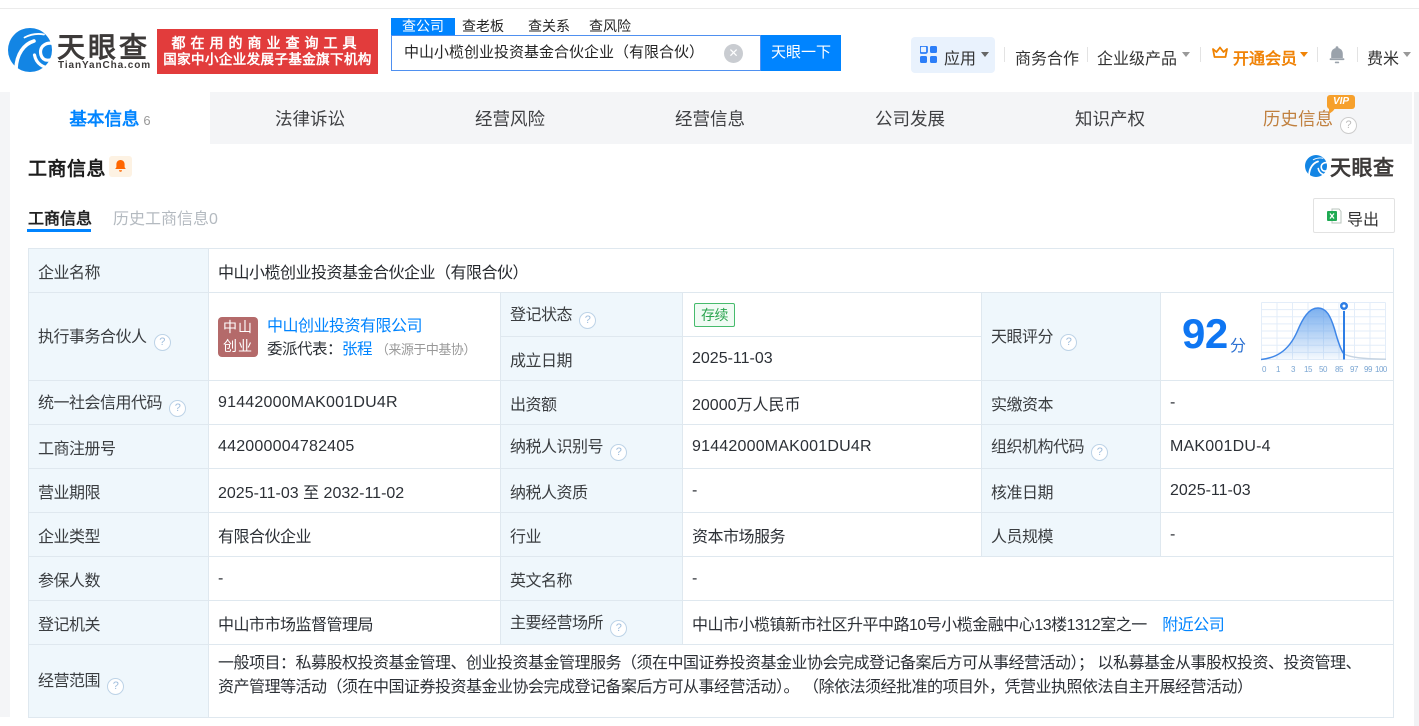 This screenshot has width=1419, height=726. Describe the element at coordinates (1368, 369) in the screenshot. I see `svg-text: 99` at that location.